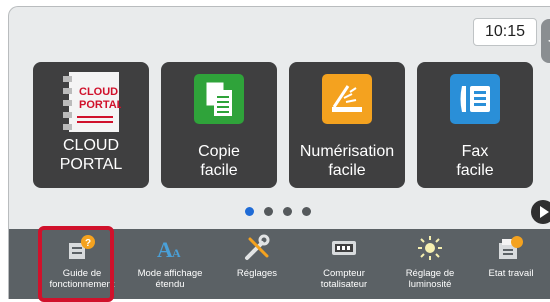 The height and width of the screenshot is (302, 550). I want to click on shortcut-brightness: Réglage de luminosité, so click(430, 264).